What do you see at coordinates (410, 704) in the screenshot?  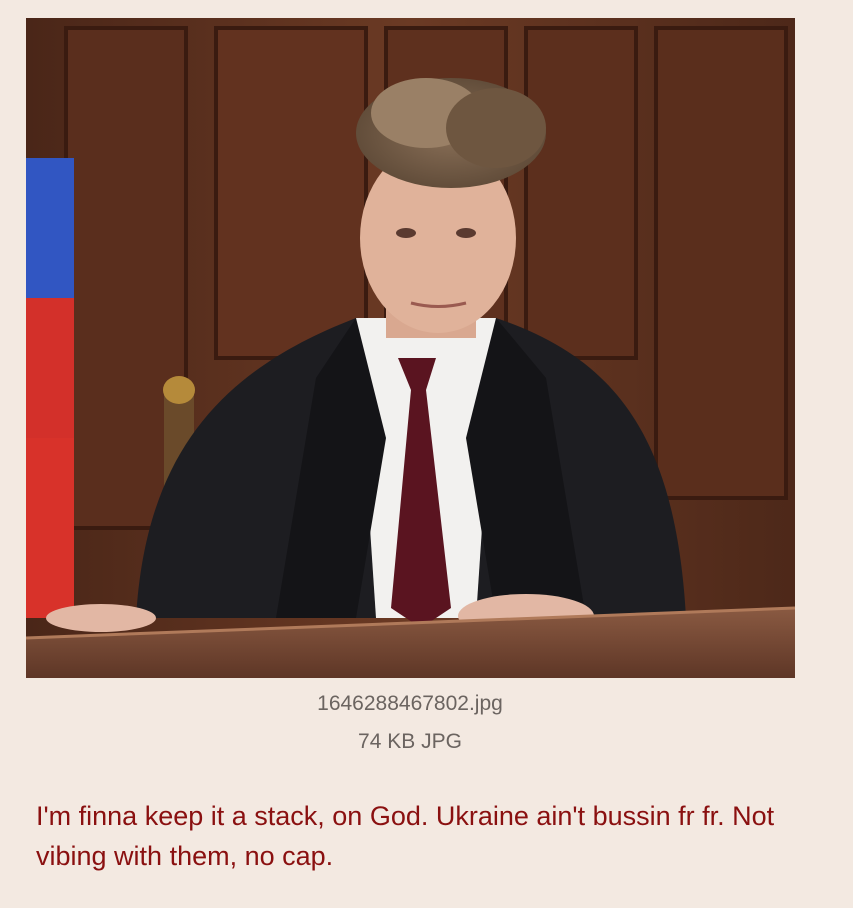 I see `file-name: 1646288467802.jpg` at bounding box center [410, 704].